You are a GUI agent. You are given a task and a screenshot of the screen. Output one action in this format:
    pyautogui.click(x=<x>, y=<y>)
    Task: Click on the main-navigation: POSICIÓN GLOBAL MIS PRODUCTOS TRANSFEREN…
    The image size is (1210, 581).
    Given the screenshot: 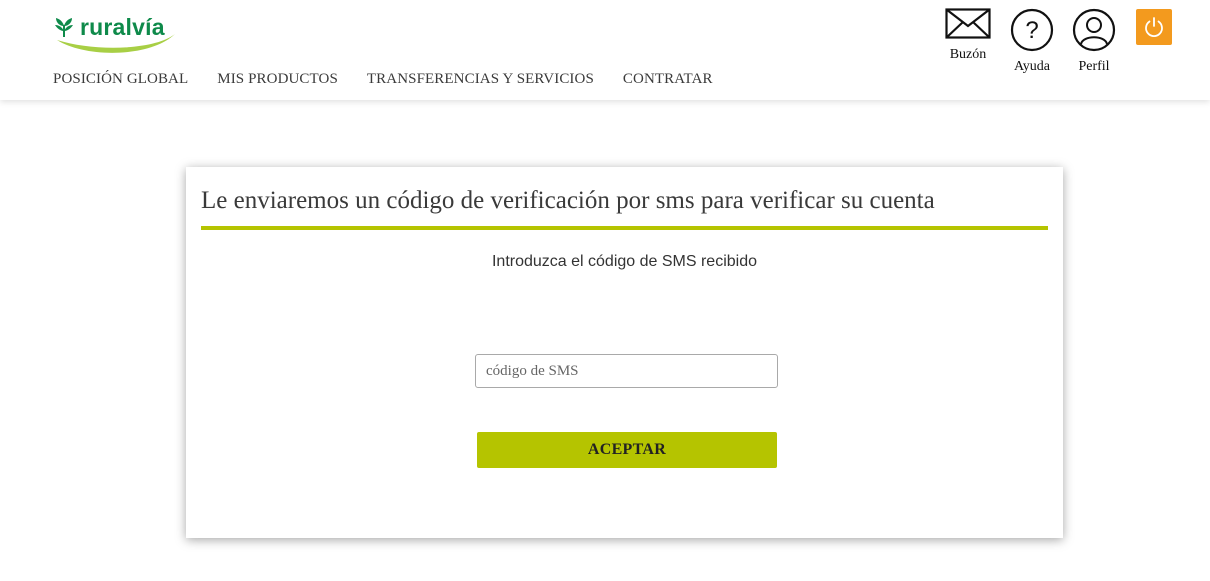 What is the action you would take?
    pyautogui.click(x=397, y=79)
    